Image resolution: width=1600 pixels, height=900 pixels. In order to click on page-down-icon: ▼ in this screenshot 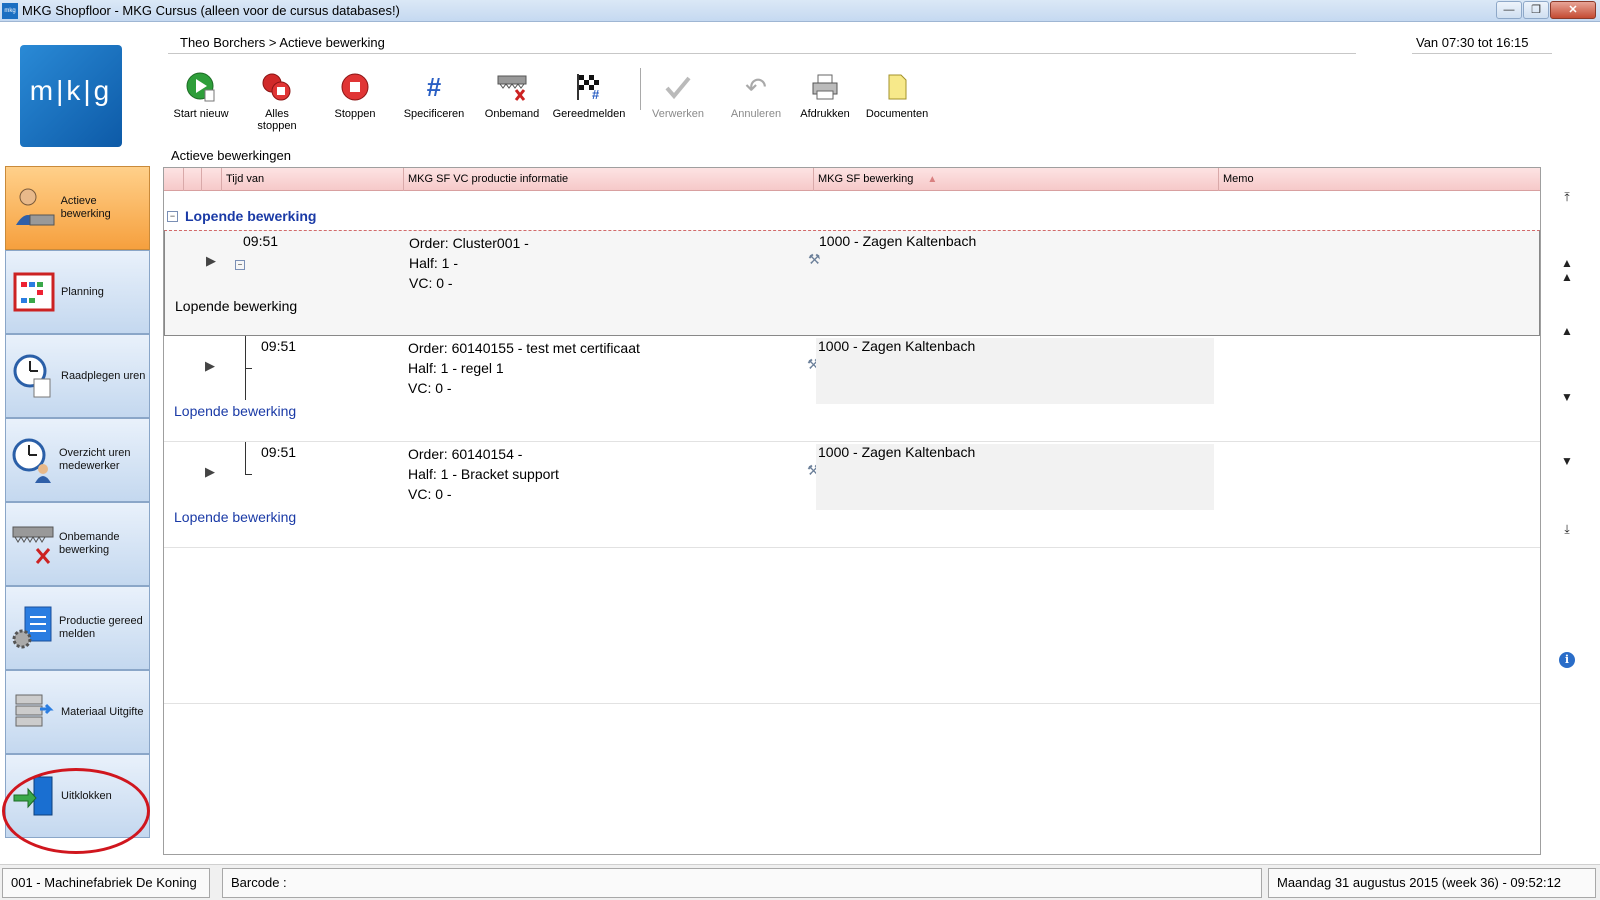, I will do `click(1567, 461)`.